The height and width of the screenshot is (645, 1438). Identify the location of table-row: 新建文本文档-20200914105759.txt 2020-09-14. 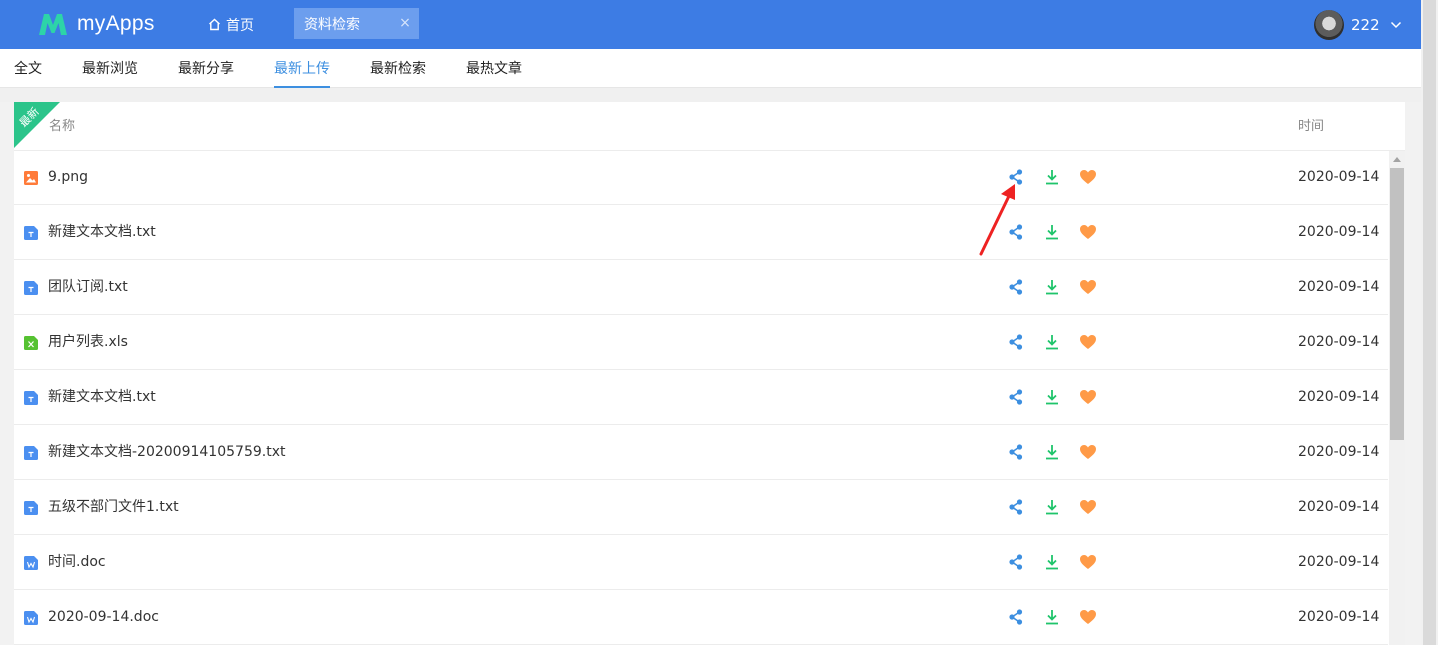
(701, 452).